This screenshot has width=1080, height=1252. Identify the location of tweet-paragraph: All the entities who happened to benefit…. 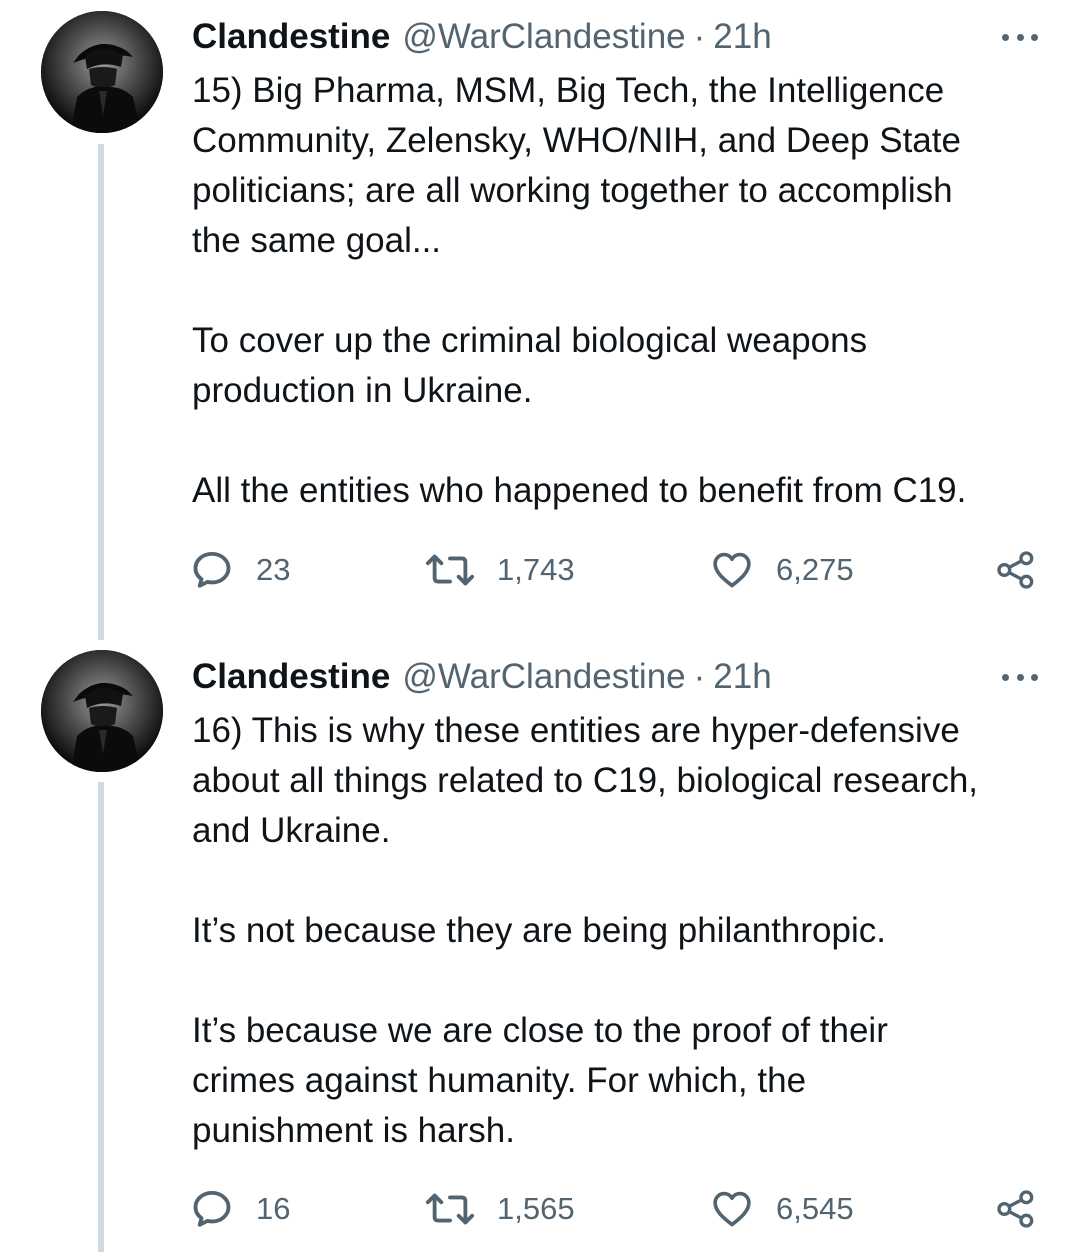
(579, 490).